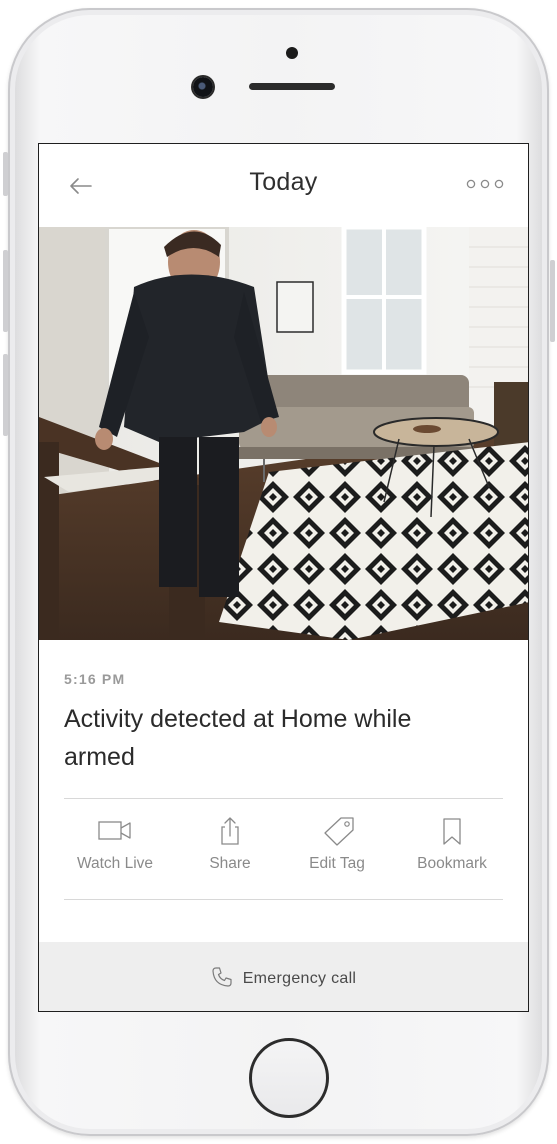 The image size is (557, 1144). Describe the element at coordinates (339, 831) in the screenshot. I see `tag-icon` at that location.